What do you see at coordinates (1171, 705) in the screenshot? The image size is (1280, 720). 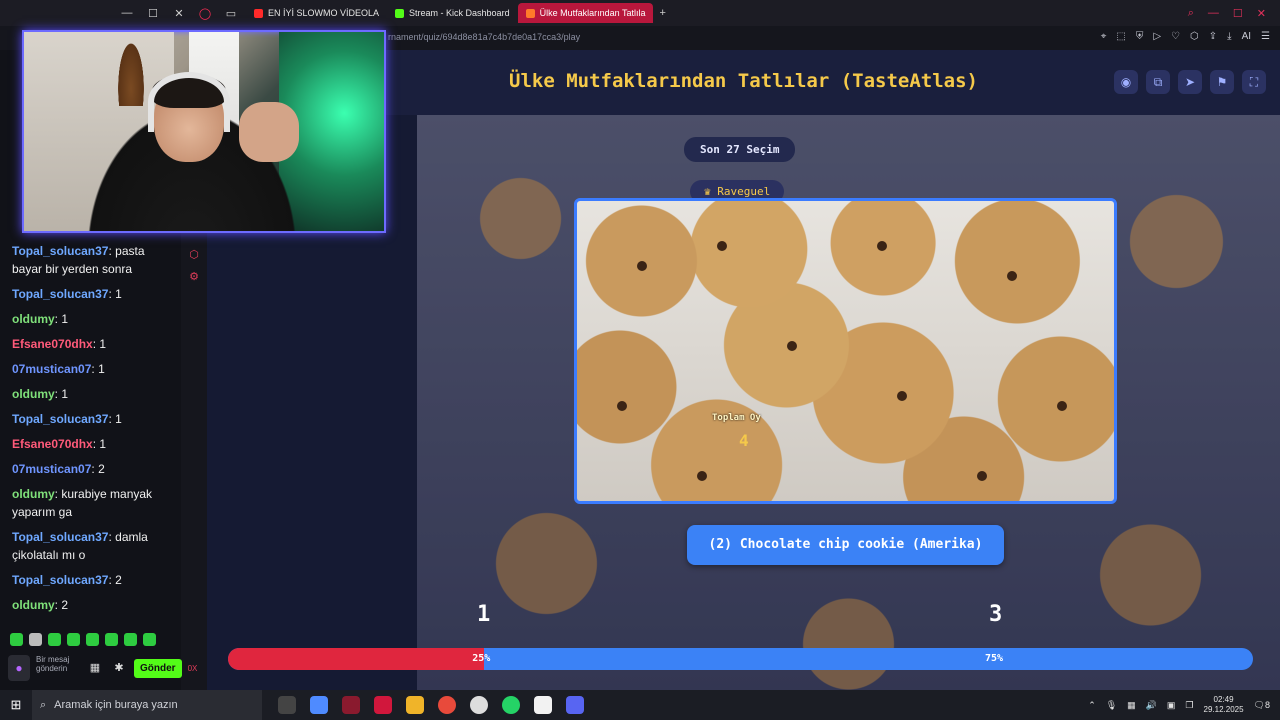 I see `display-icon: ▣` at bounding box center [1171, 705].